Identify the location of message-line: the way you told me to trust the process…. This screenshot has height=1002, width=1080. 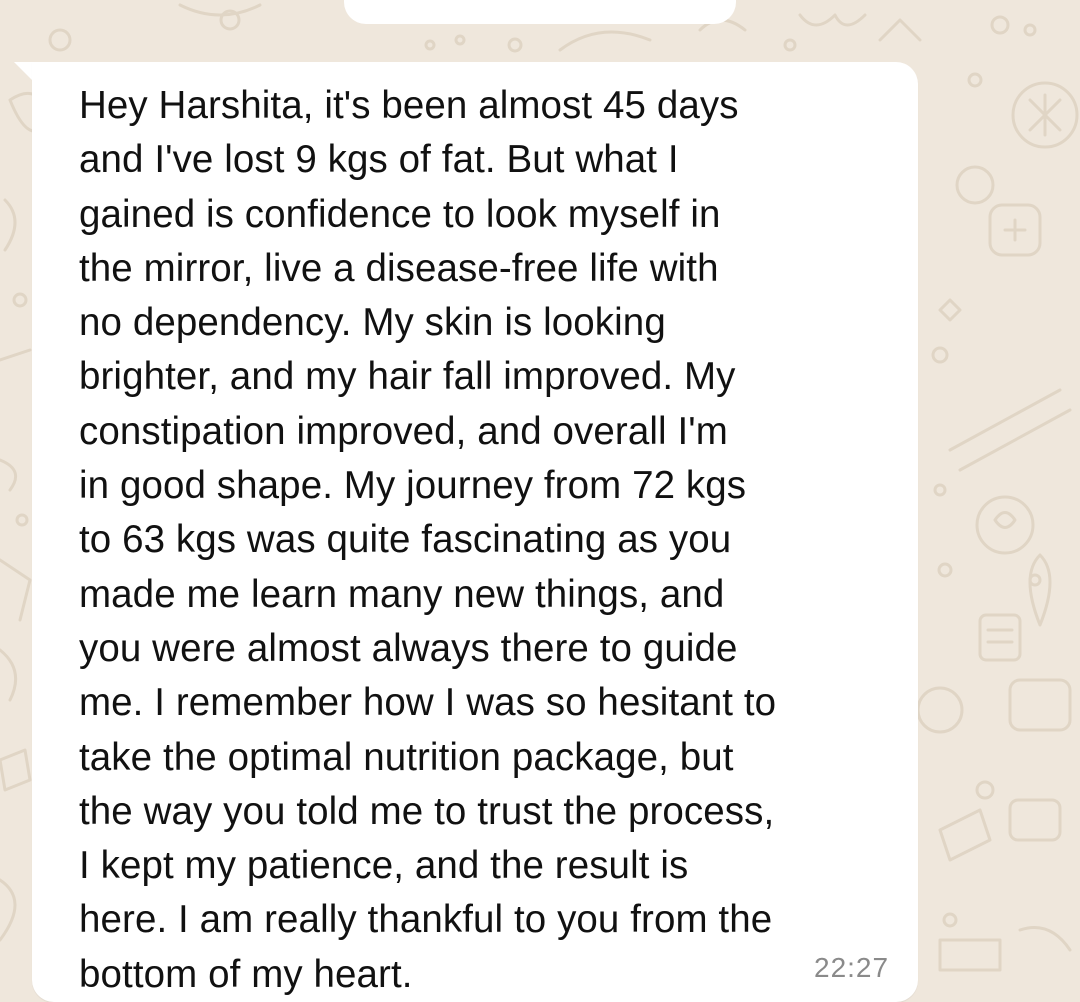
(427, 811).